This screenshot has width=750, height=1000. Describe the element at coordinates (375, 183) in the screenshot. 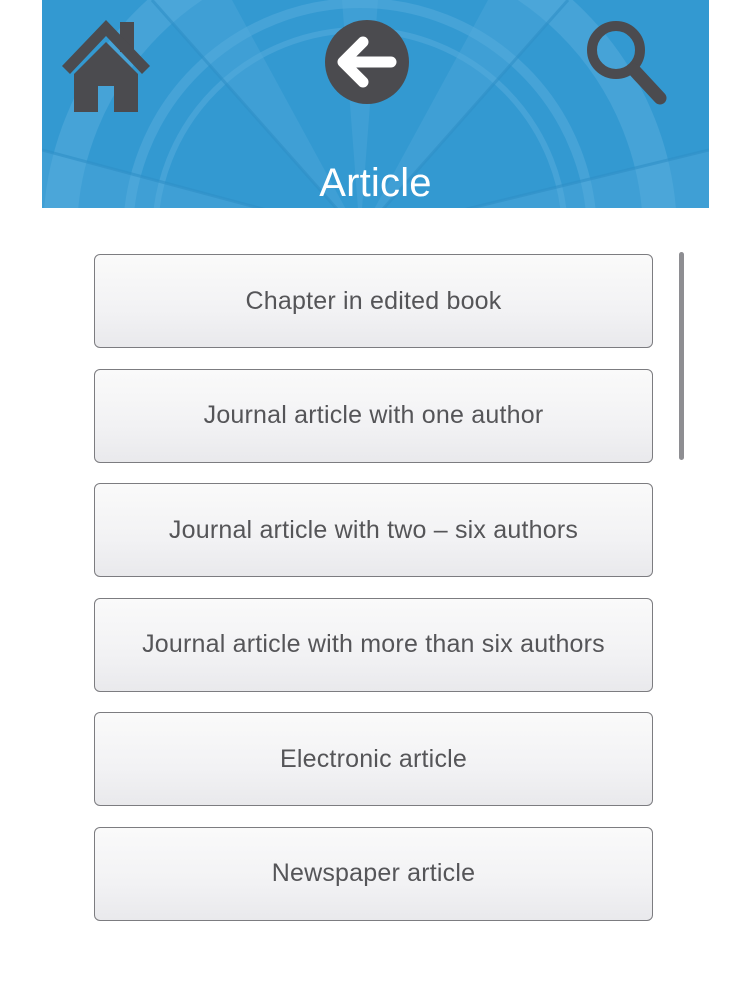

I see `page-title: Article` at that location.